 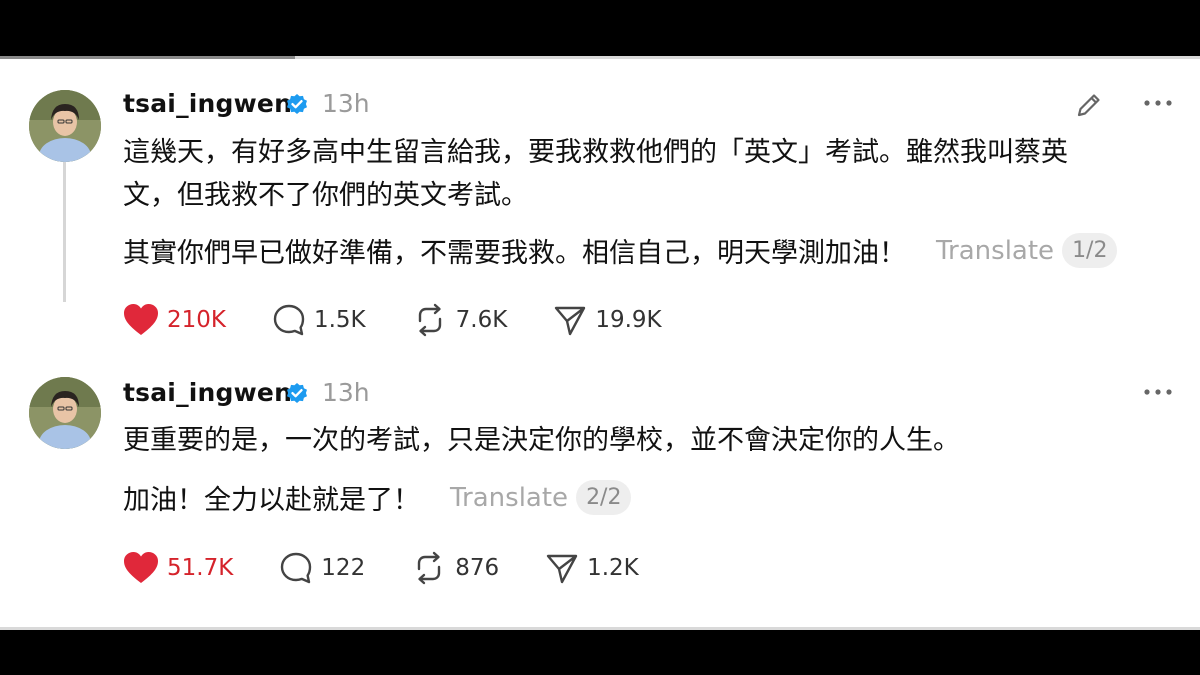 What do you see at coordinates (381, 568) in the screenshot?
I see `post-actions: 51.7K 122 876 1.2K` at bounding box center [381, 568].